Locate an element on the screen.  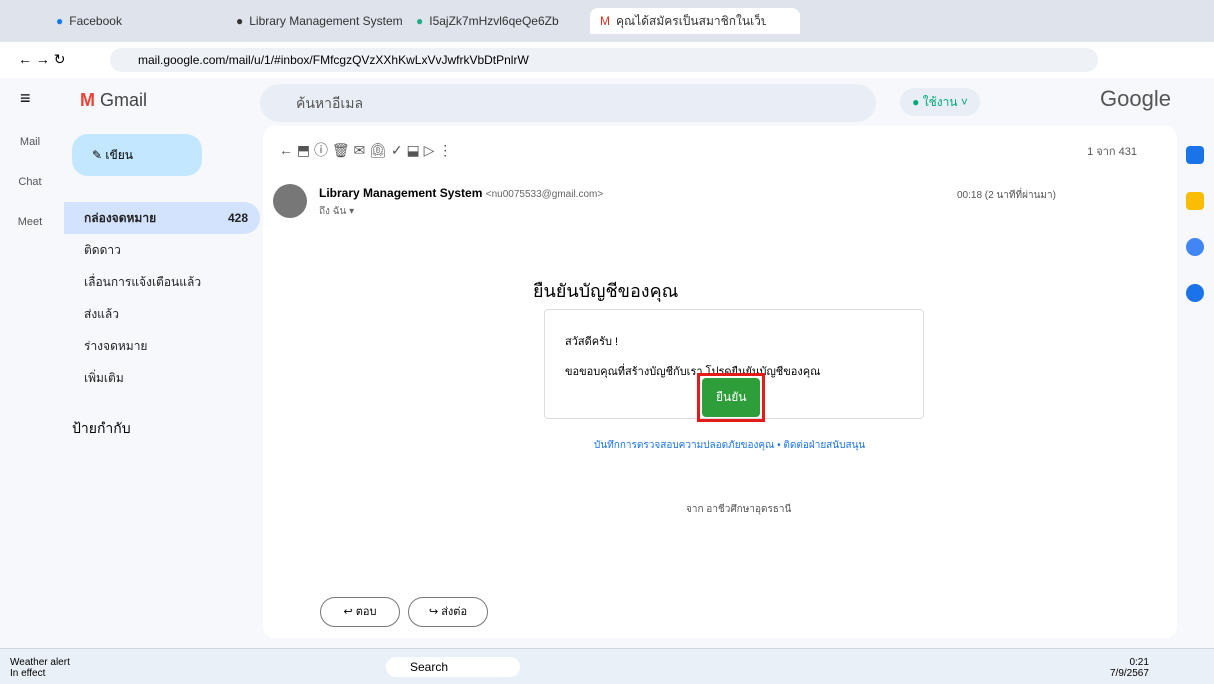
compose-button: ✎ เขียน is located at coordinates (137, 155).